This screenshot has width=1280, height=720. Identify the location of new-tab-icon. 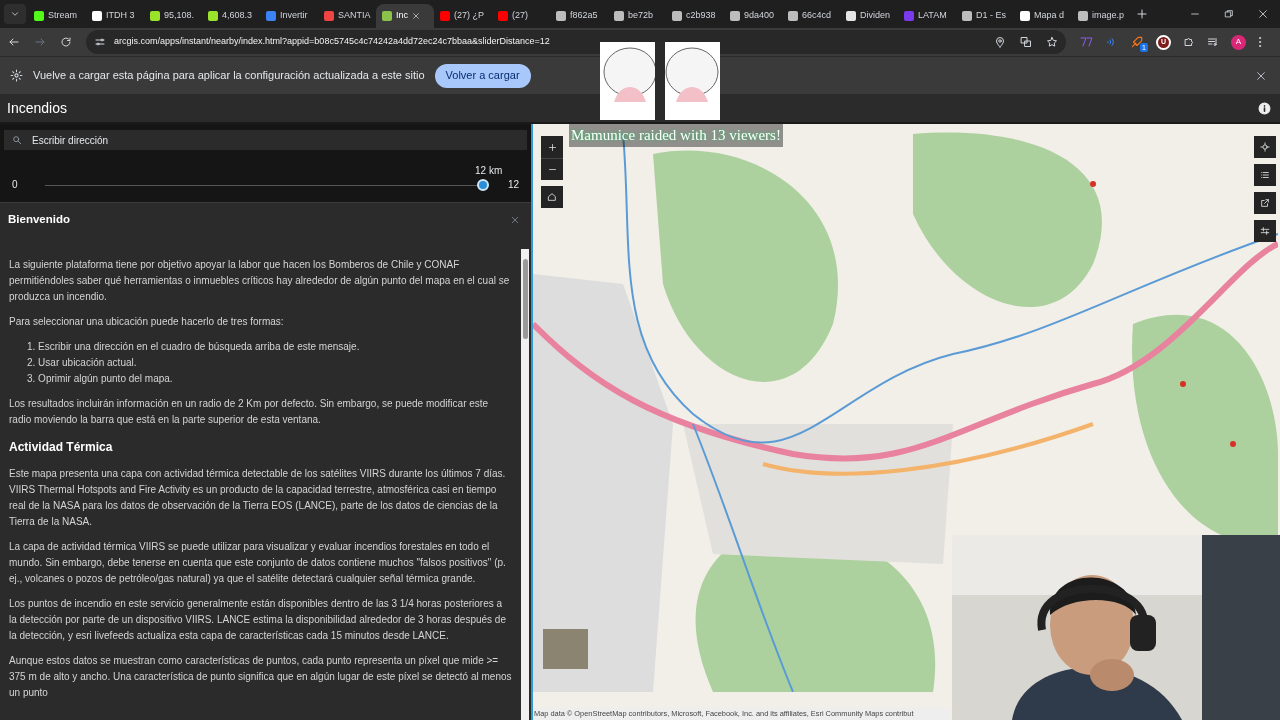
(1142, 14).